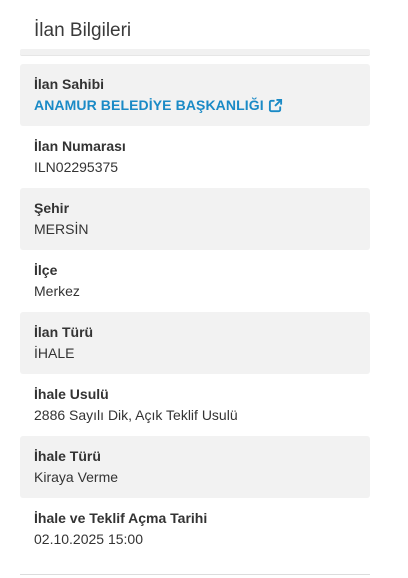 The width and height of the screenshot is (408, 578). I want to click on info-value: Kiraya Verme, so click(76, 477).